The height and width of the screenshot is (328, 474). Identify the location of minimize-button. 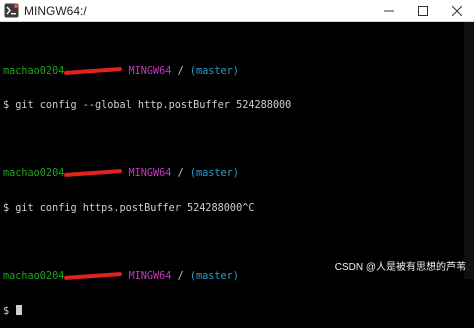
(389, 11).